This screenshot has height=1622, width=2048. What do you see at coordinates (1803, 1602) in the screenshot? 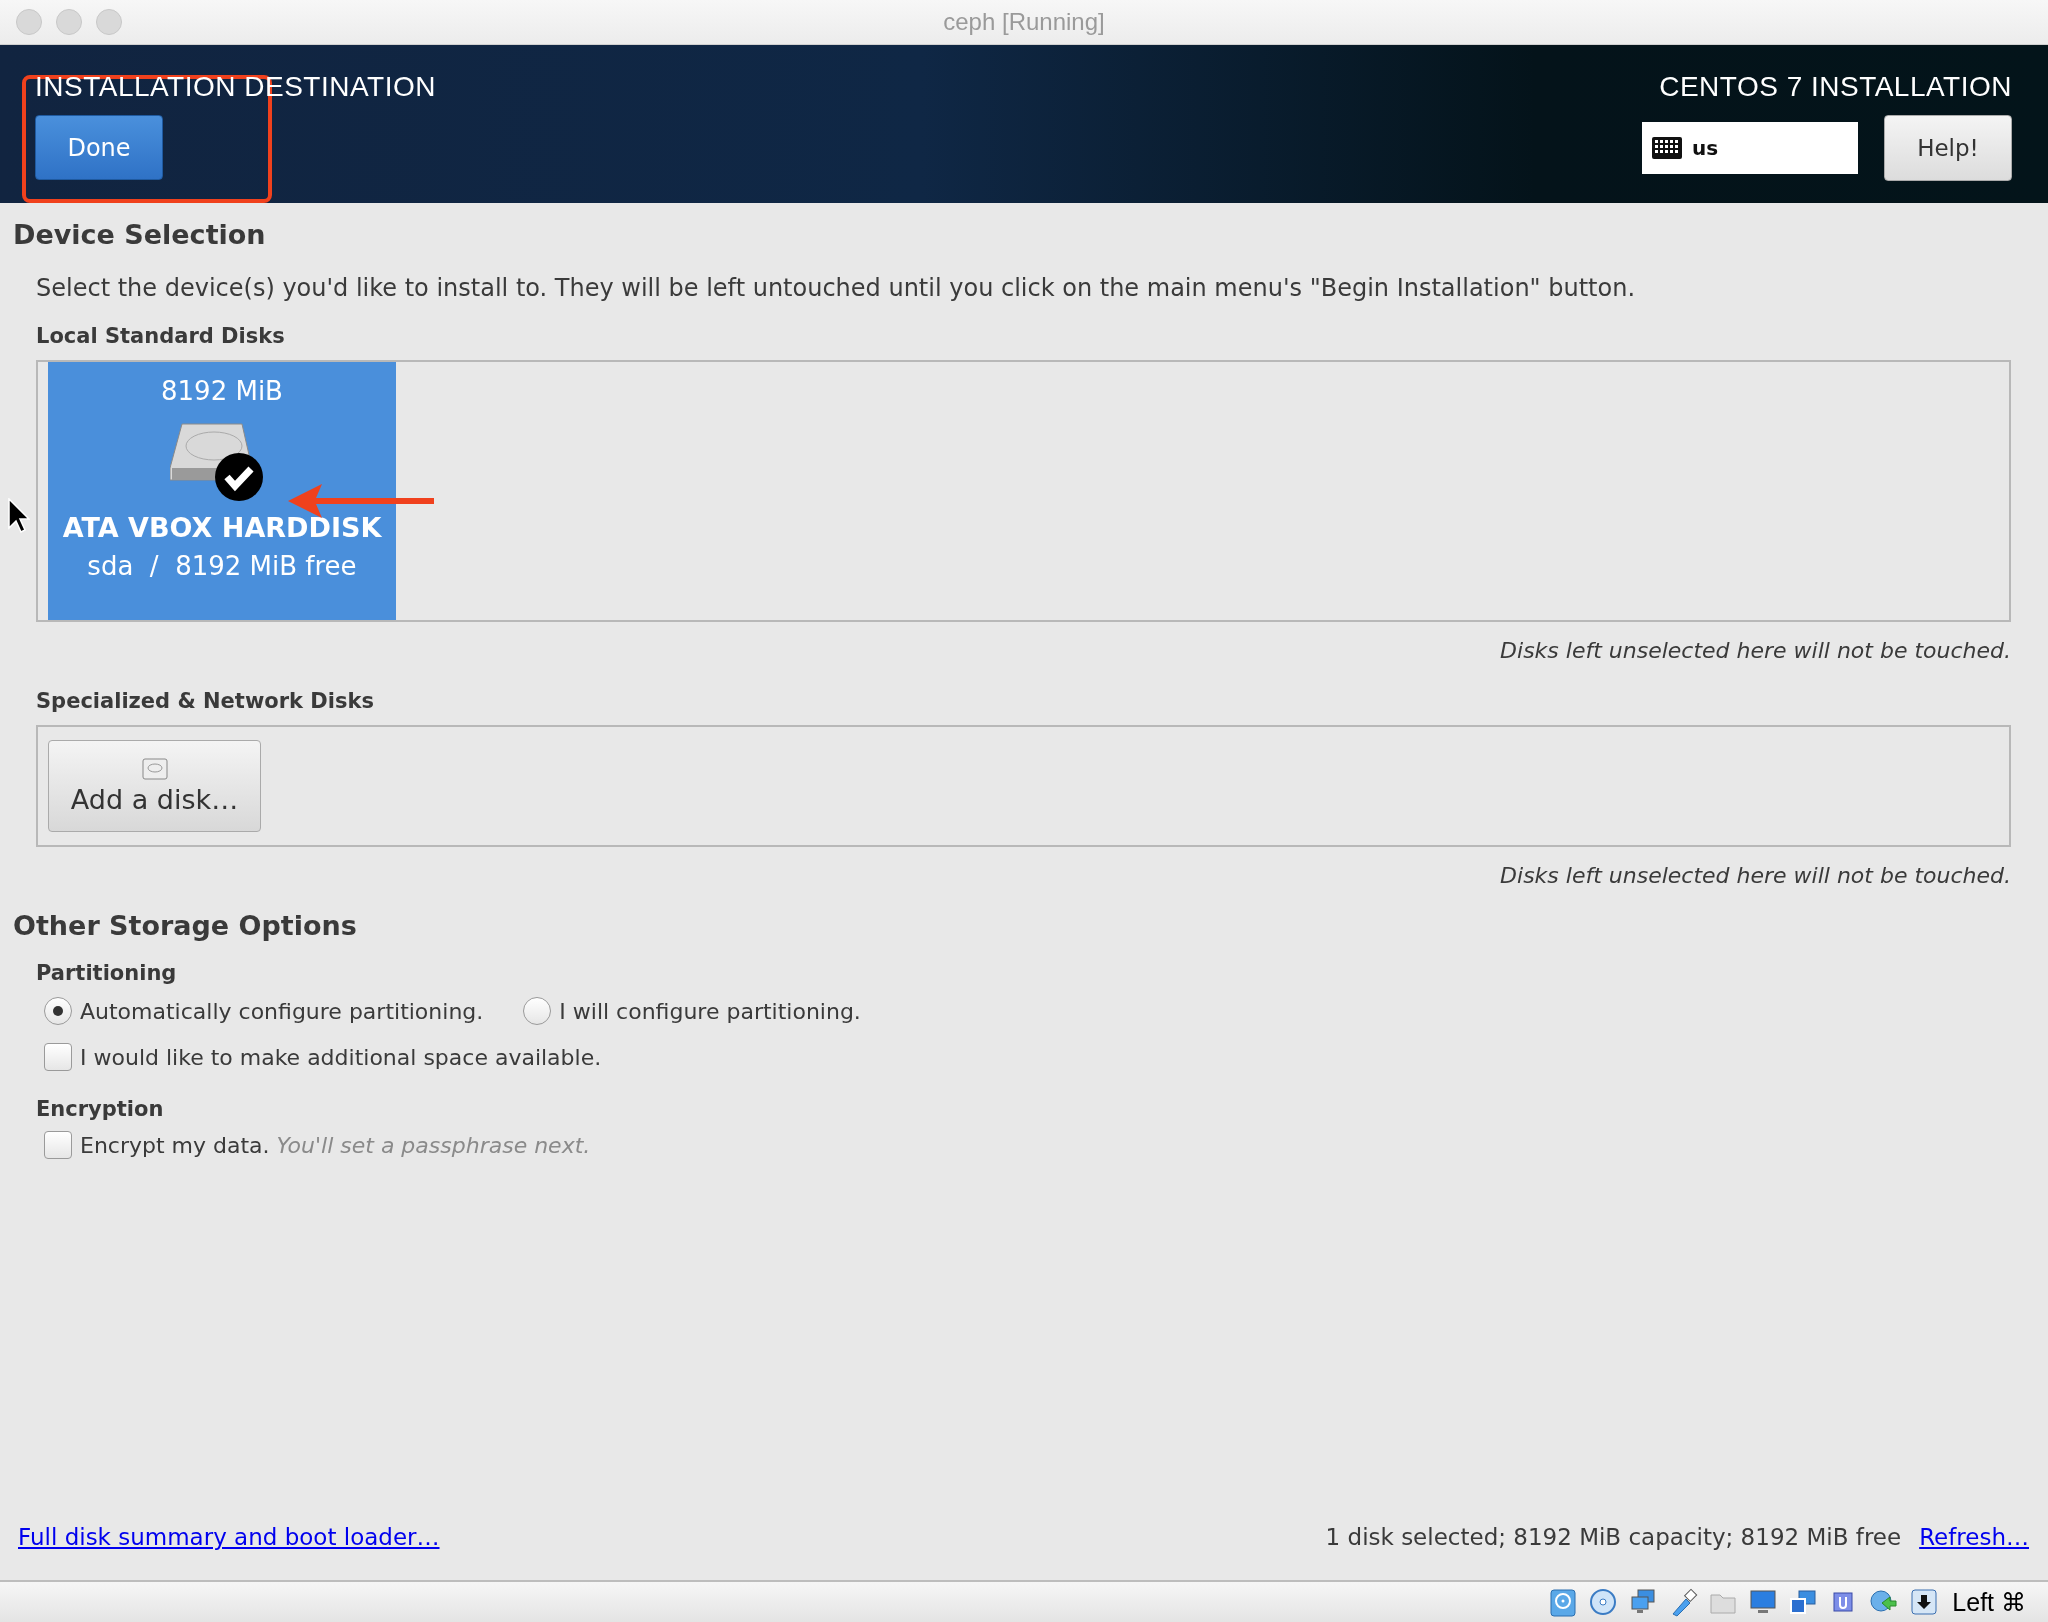
I see `windows-icon` at bounding box center [1803, 1602].